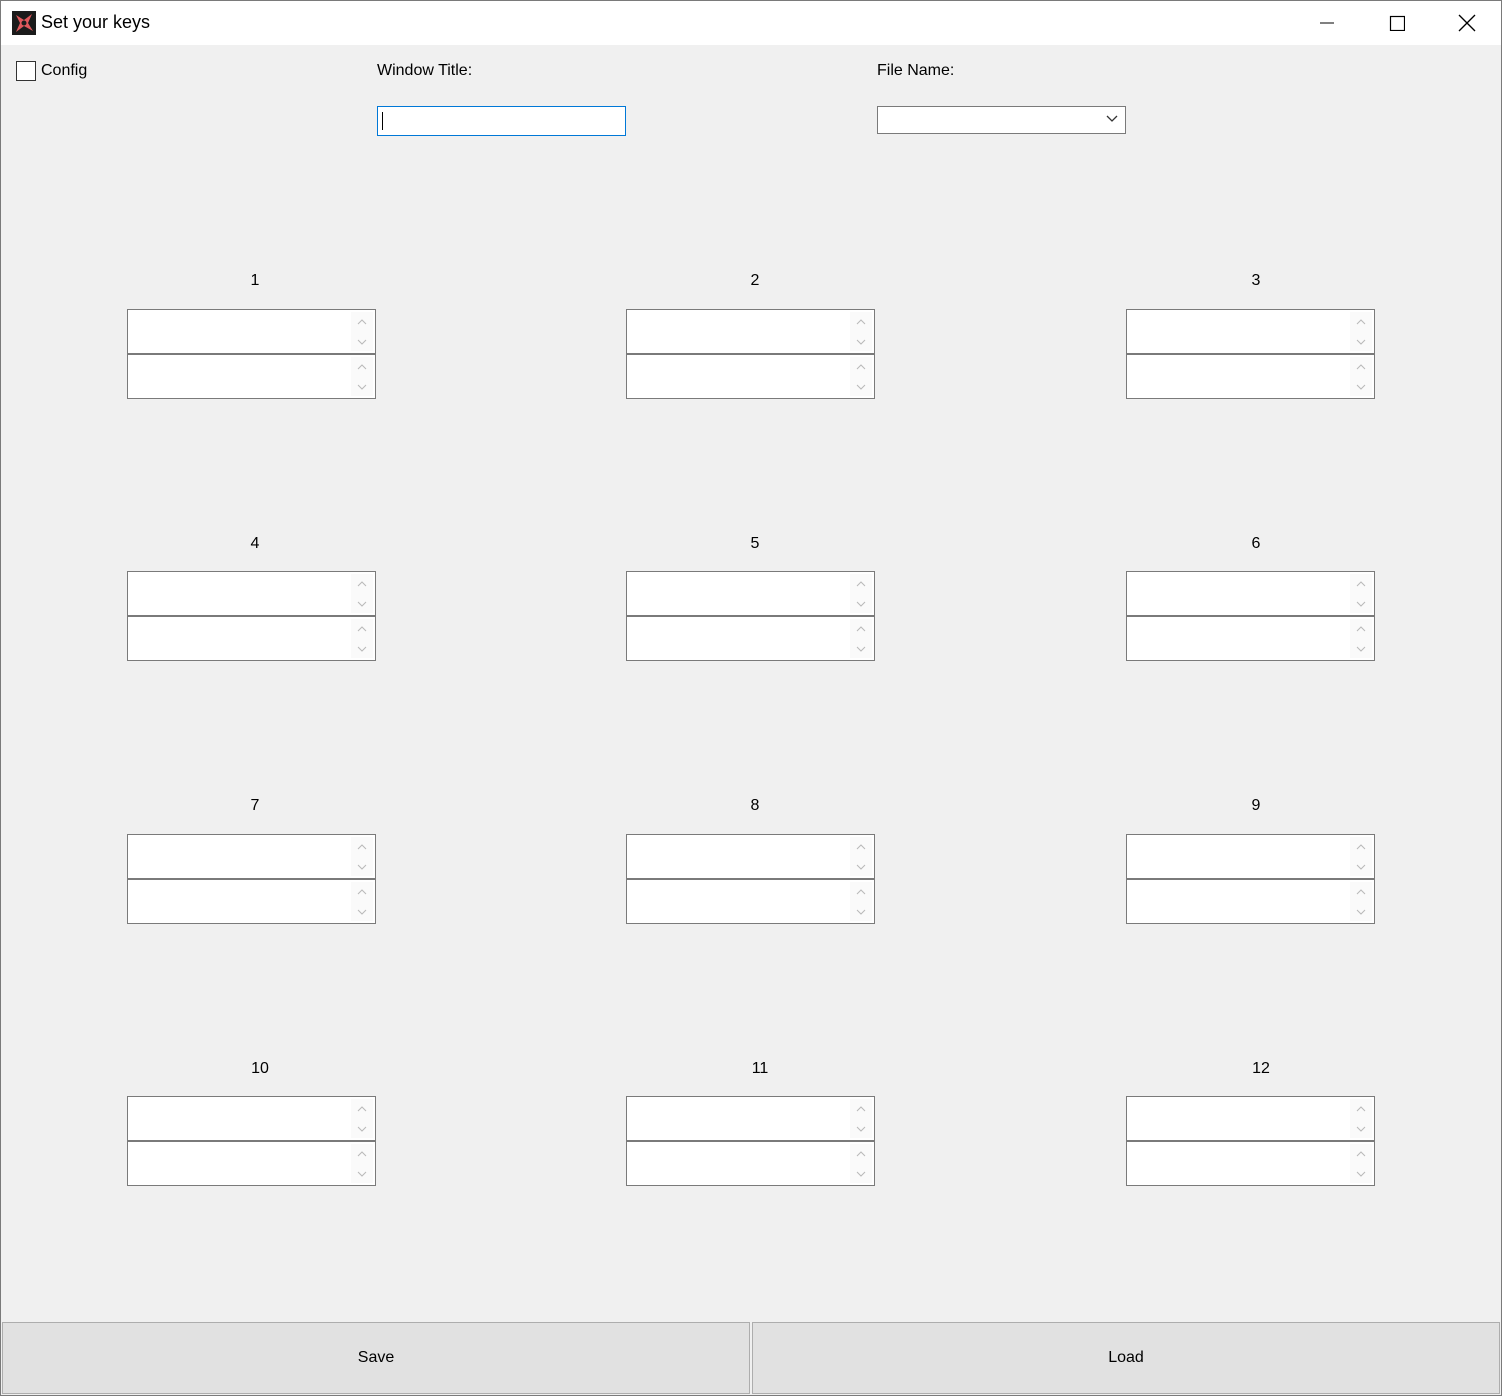  What do you see at coordinates (26, 71) in the screenshot?
I see `config-checkbox` at bounding box center [26, 71].